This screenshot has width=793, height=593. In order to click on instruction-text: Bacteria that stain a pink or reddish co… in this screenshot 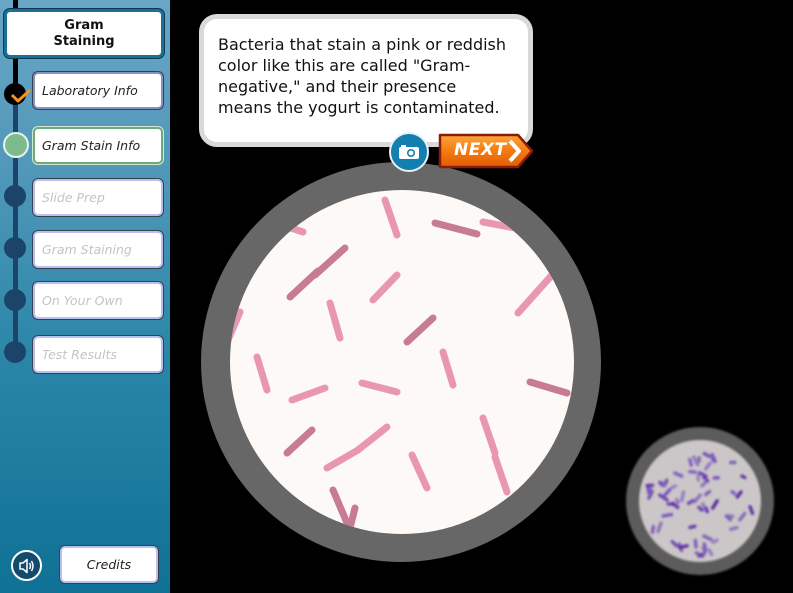, I will do `click(362, 76)`.